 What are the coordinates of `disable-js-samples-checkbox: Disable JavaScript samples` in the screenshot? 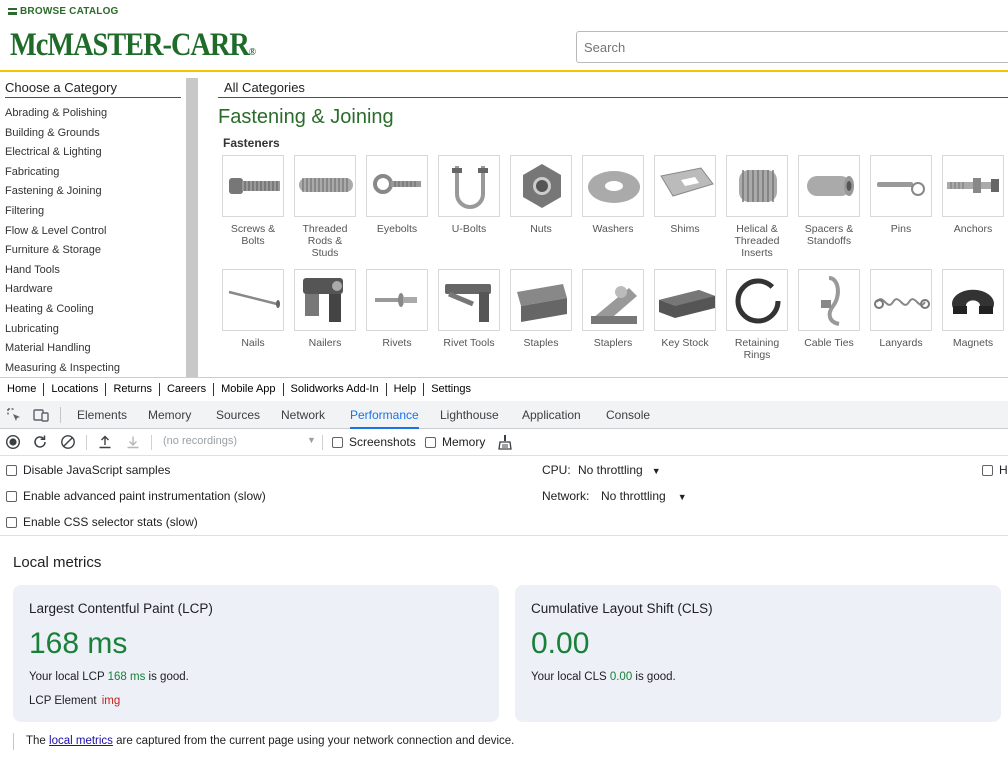 It's located at (88, 470).